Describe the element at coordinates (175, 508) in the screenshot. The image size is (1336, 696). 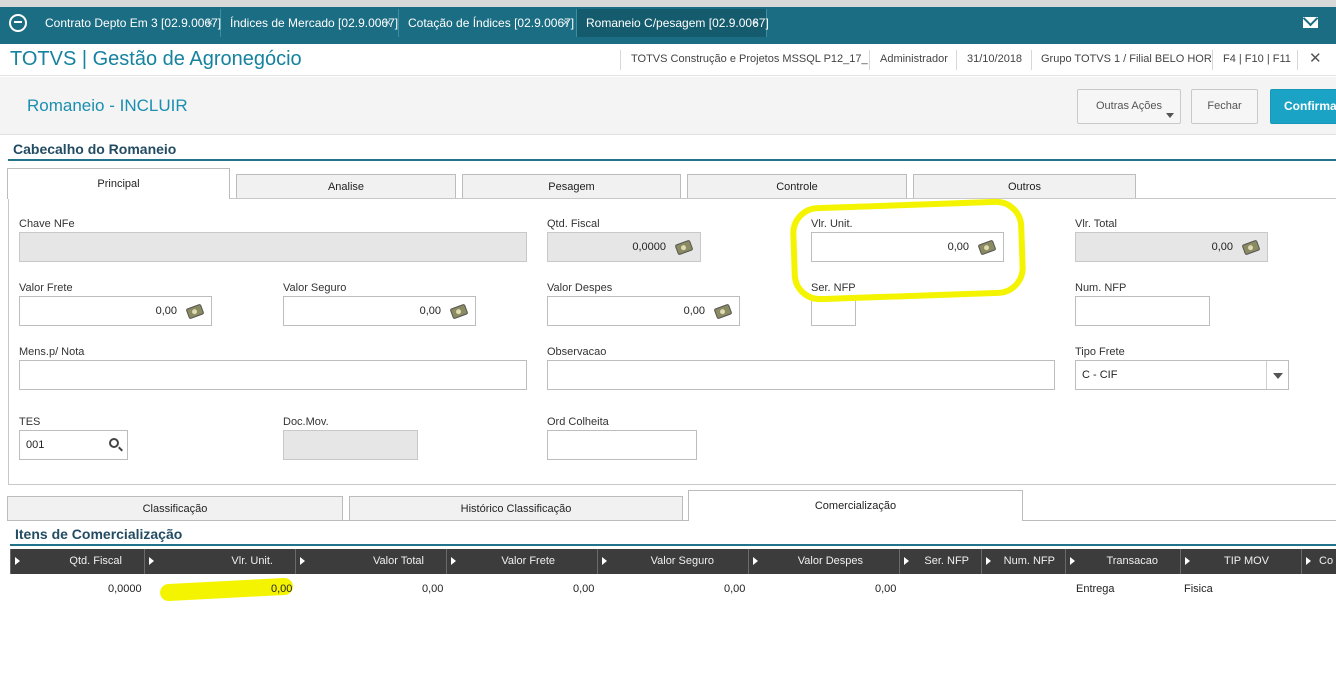
I see `tab-classificacao: Classificação` at that location.